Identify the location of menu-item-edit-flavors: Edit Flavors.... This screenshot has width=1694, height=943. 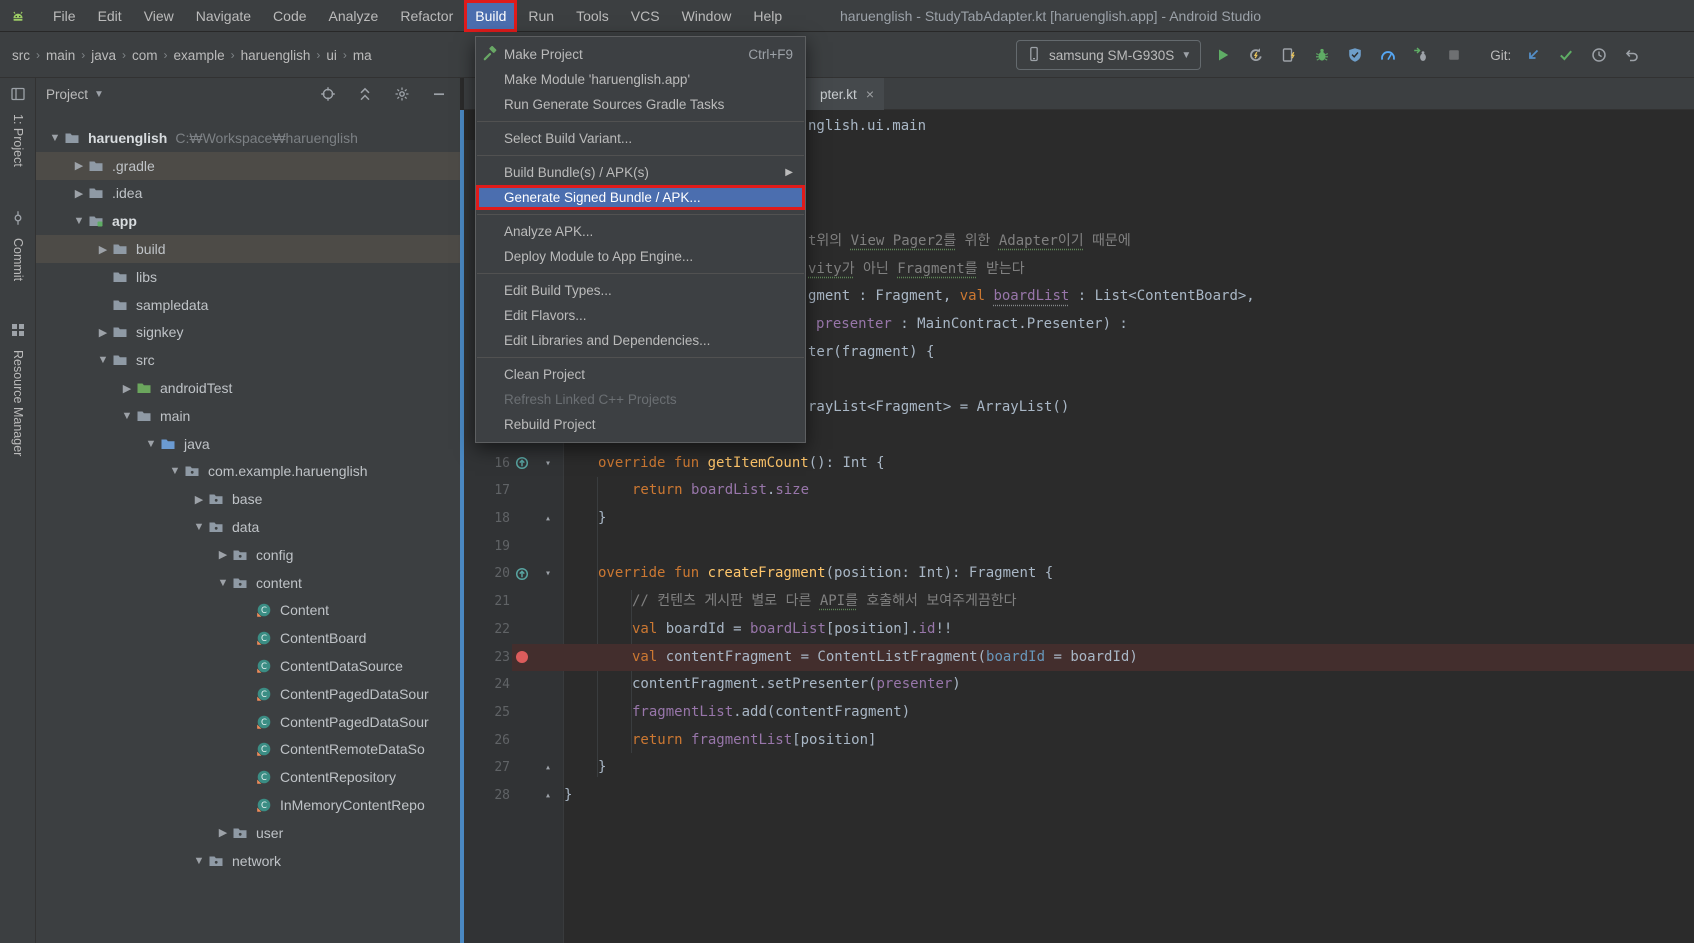
(640, 315).